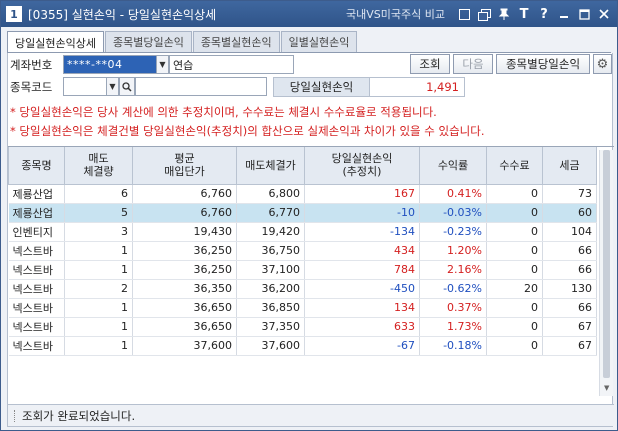 The width and height of the screenshot is (618, 431). What do you see at coordinates (417, 87) in the screenshot?
I see `daily-realized-pnl-value: 1,491` at bounding box center [417, 87].